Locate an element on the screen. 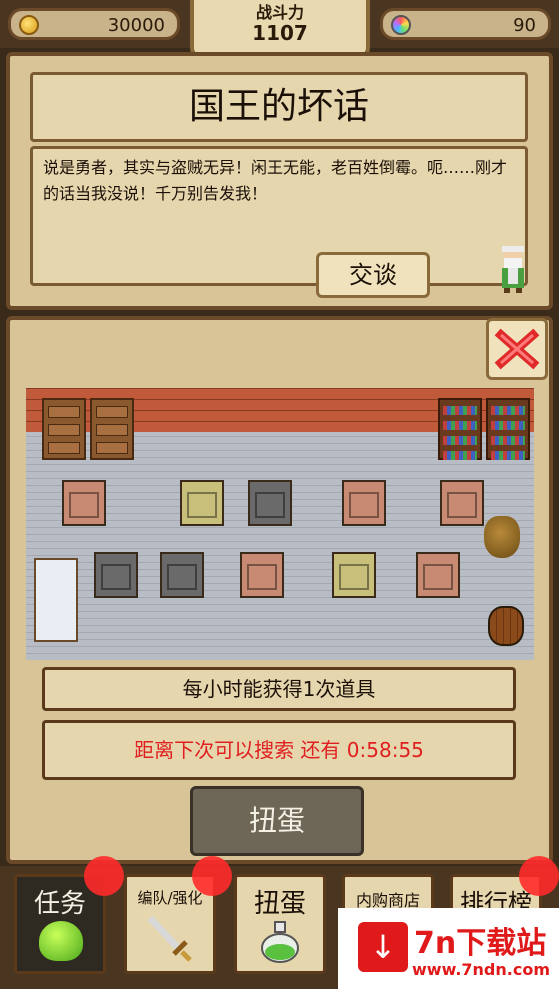 The image size is (559, 989). watermark-brand: 7n下载站 is located at coordinates (480, 943).